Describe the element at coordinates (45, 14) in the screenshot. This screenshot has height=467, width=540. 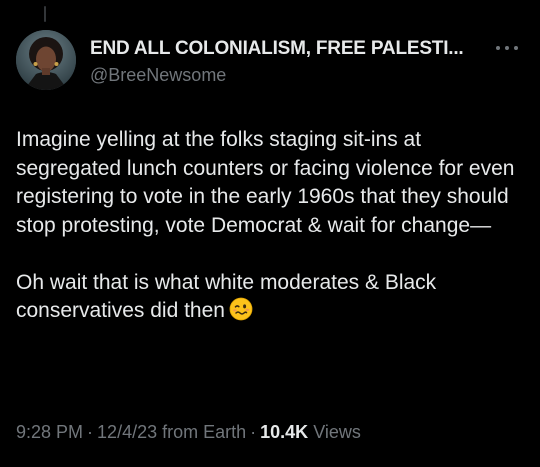
I see `thread-connector-line` at that location.